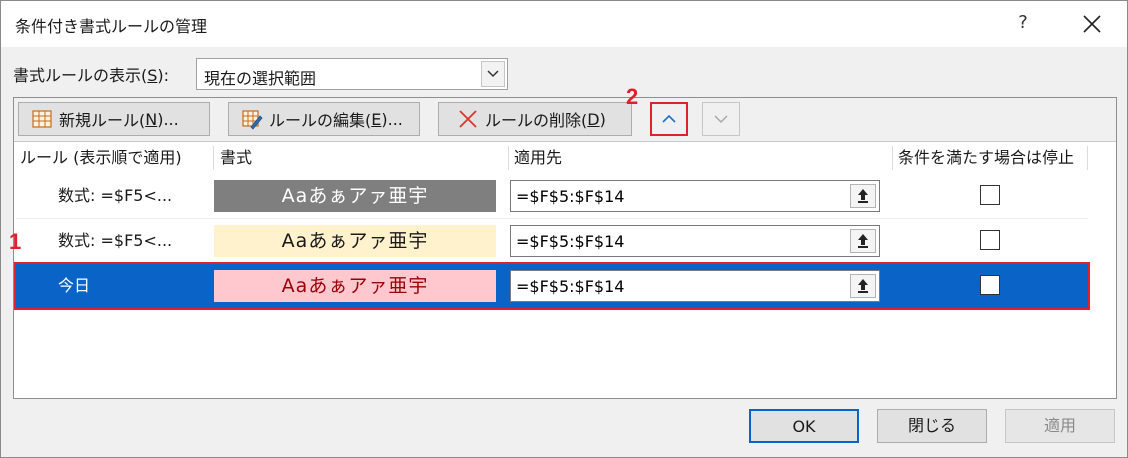  What do you see at coordinates (1023, 23) in the screenshot?
I see `help-icon: ?` at bounding box center [1023, 23].